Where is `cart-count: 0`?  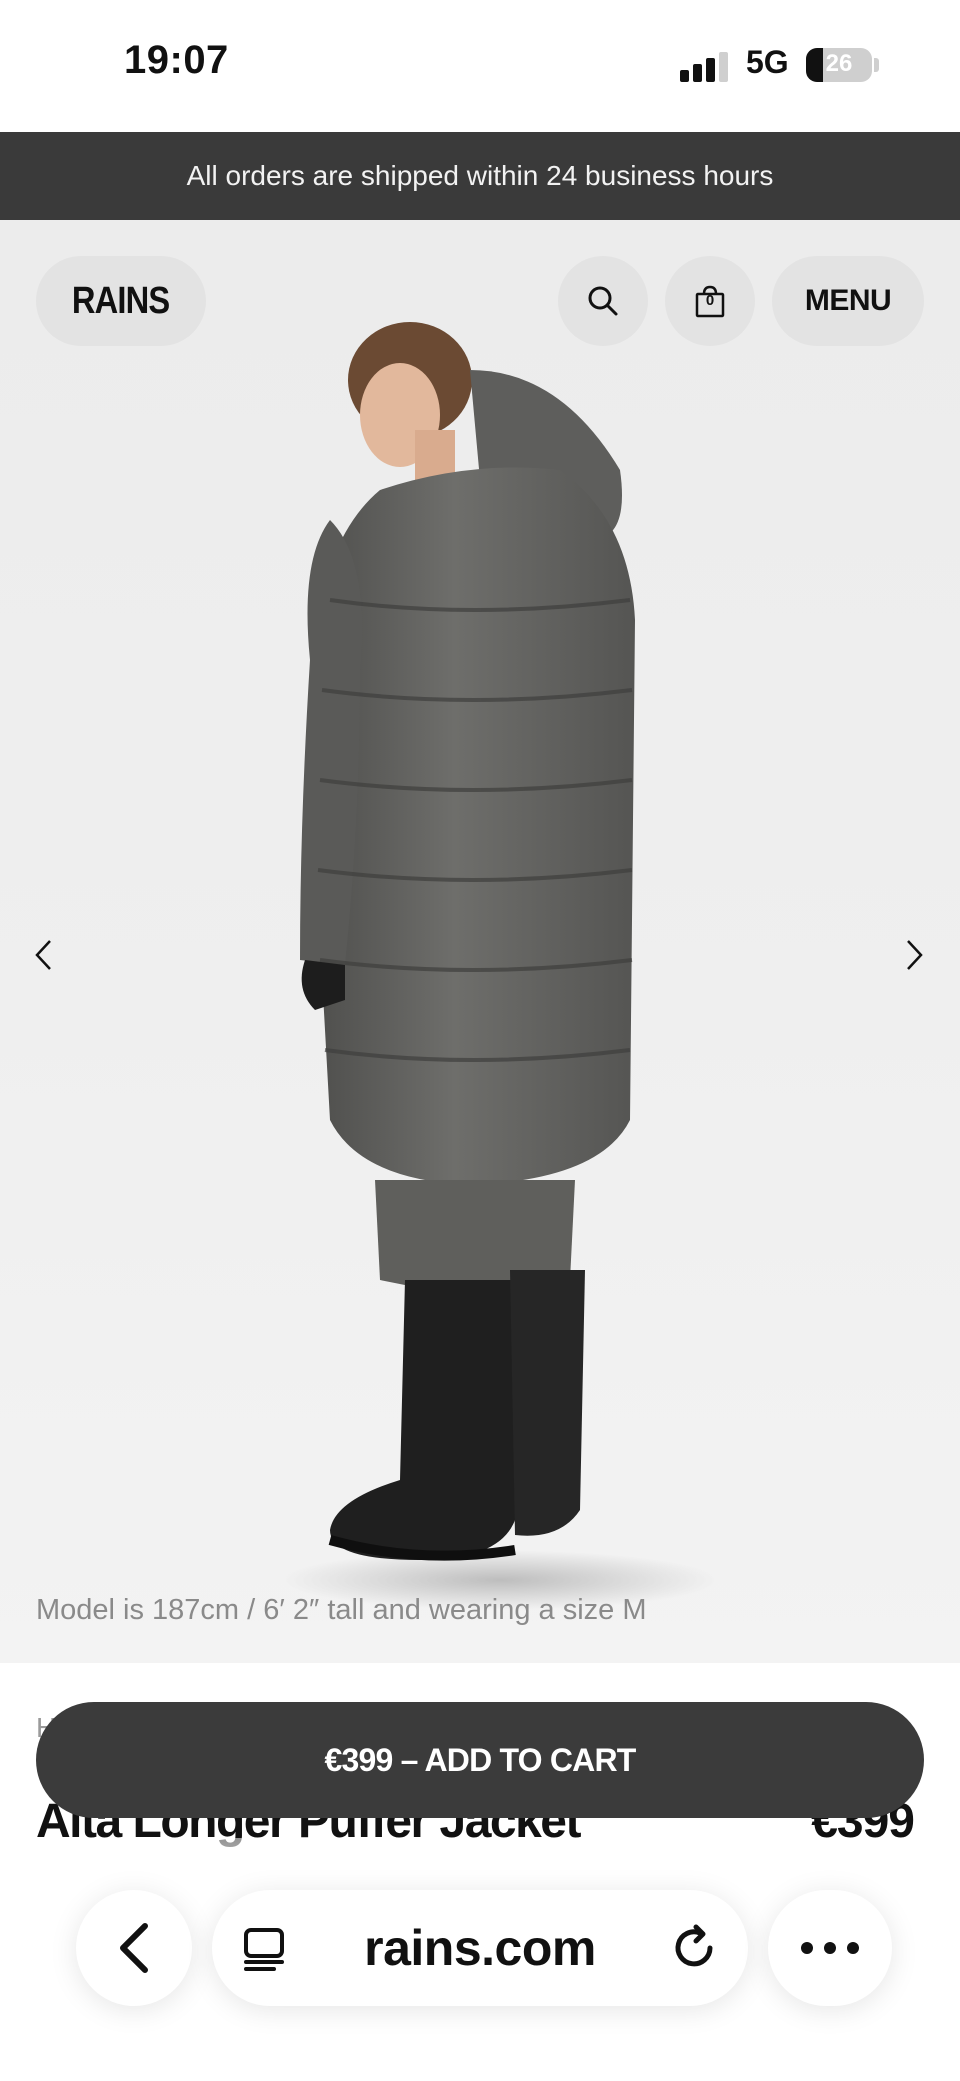
cart-count: 0 is located at coordinates (710, 300).